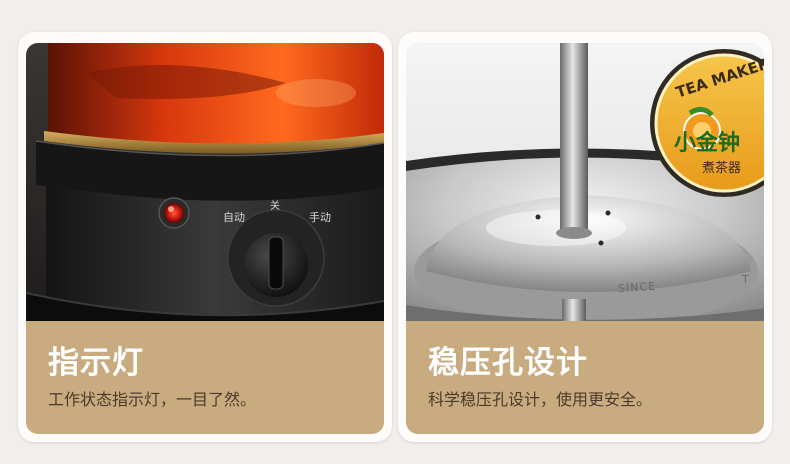  Describe the element at coordinates (722, 168) in the screenshot. I see `badge-product-name: 煮茶器` at that location.